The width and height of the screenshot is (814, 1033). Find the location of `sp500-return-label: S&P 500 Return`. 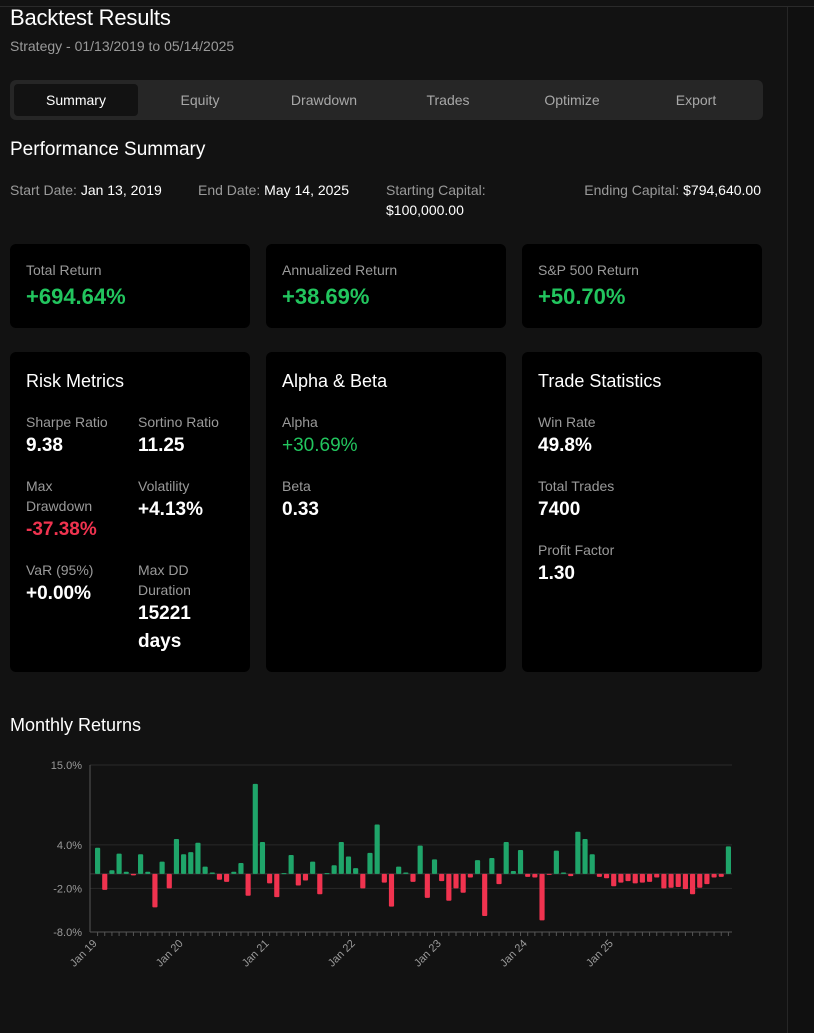

sp500-return-label: S&P 500 Return is located at coordinates (588, 270).